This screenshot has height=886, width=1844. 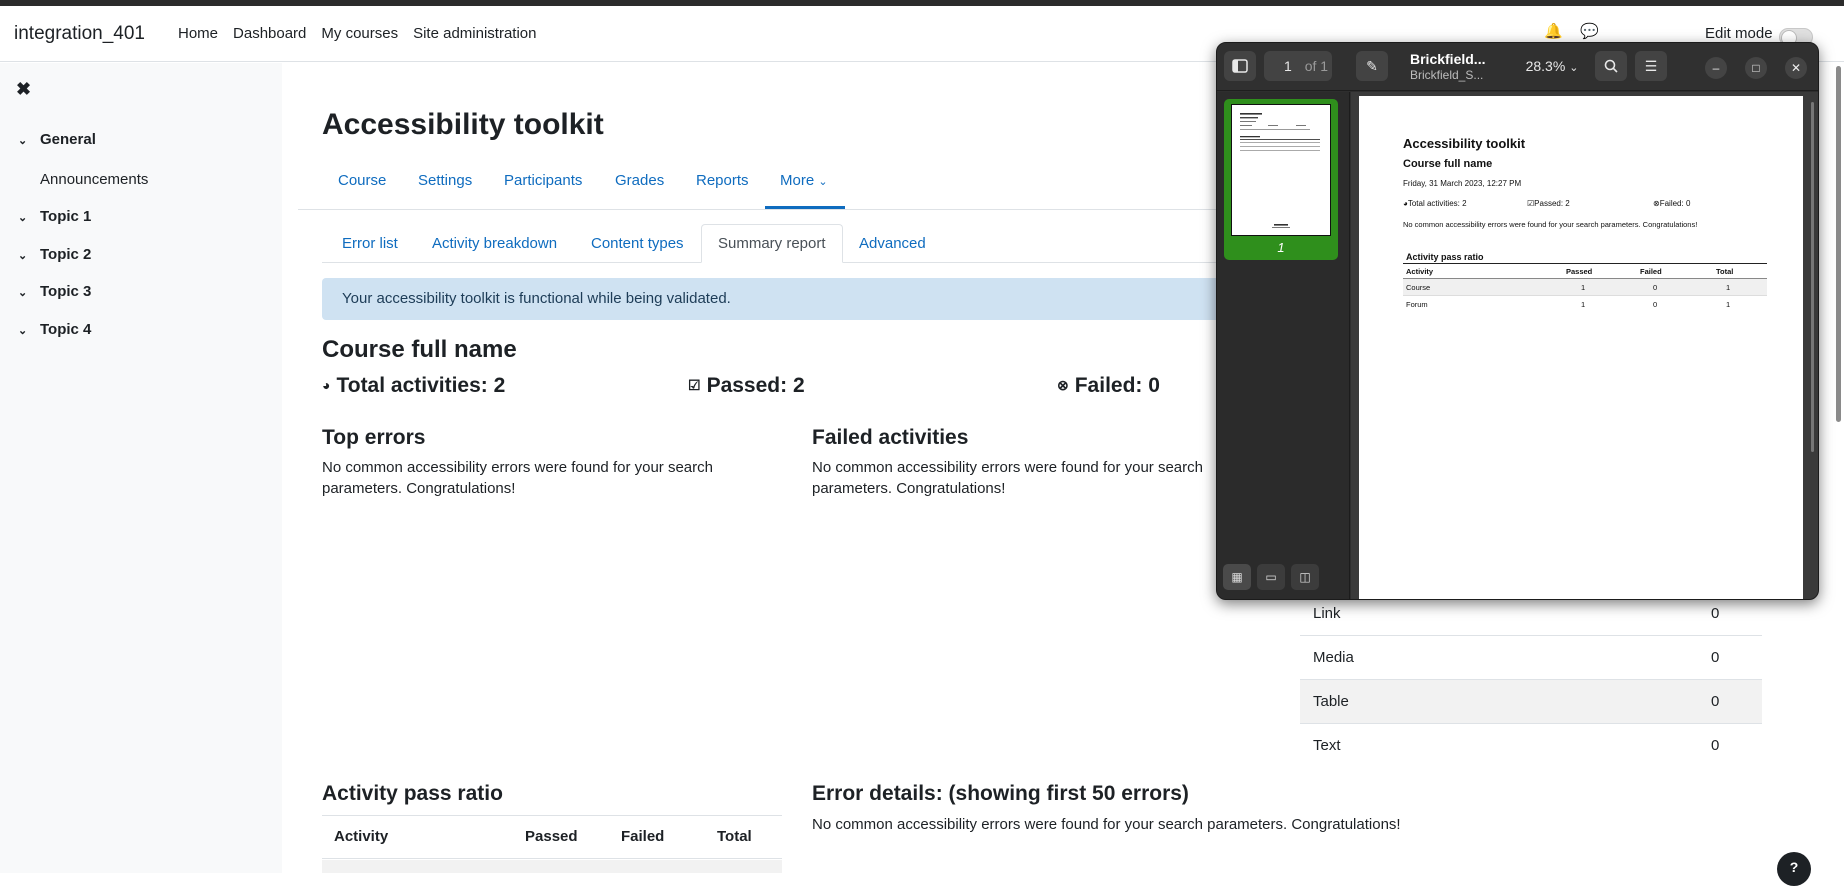 What do you see at coordinates (1545, 66) in the screenshot?
I see `zoom-level: 28.3%` at bounding box center [1545, 66].